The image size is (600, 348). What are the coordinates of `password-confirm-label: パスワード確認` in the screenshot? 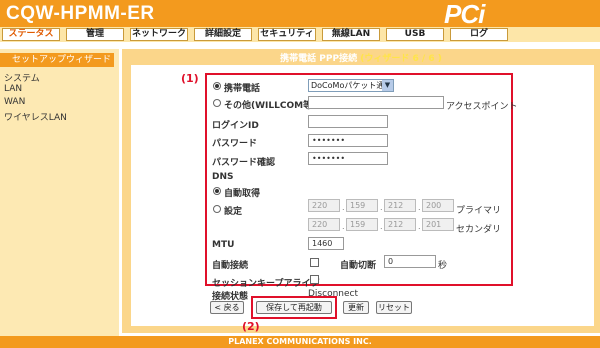 It's located at (244, 163).